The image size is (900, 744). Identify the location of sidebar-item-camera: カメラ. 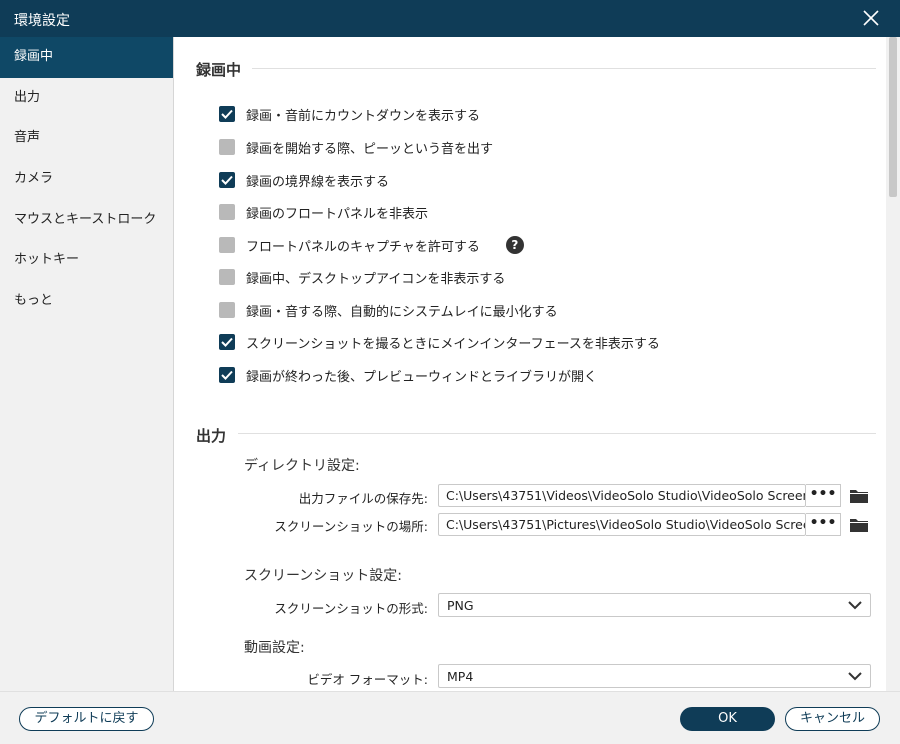
(86, 179).